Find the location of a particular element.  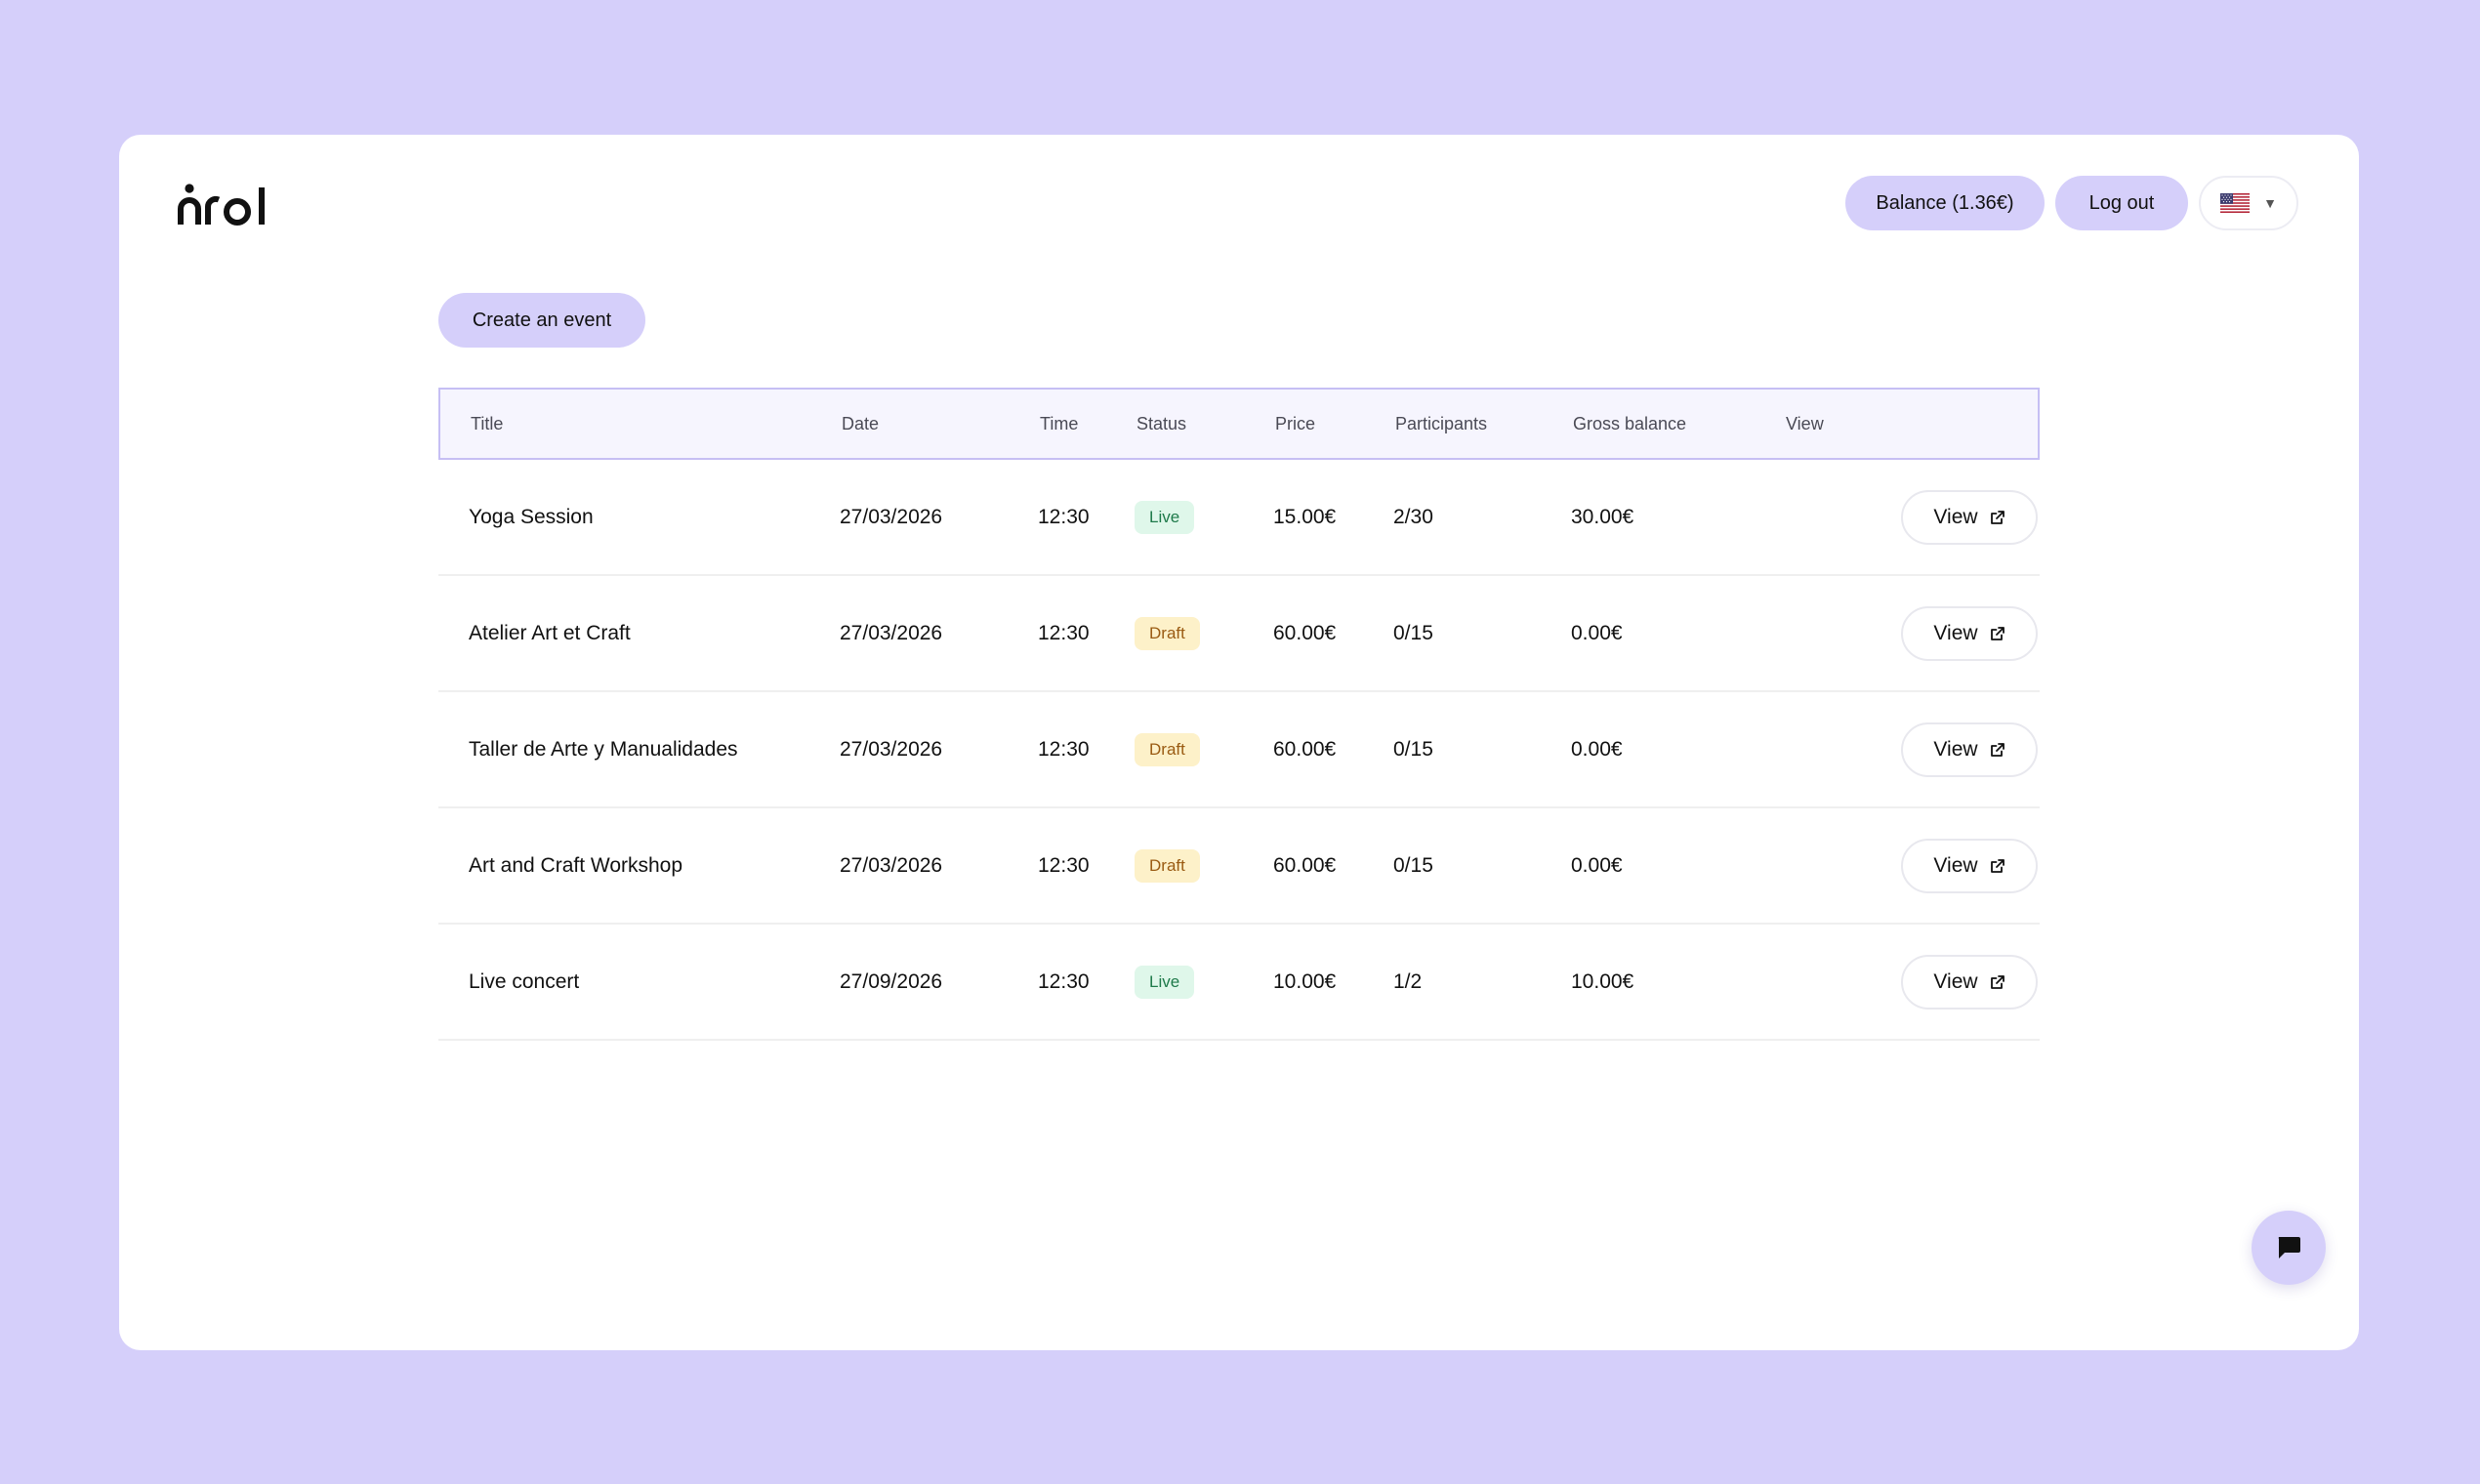

column-header-price: Price is located at coordinates (1295, 424).